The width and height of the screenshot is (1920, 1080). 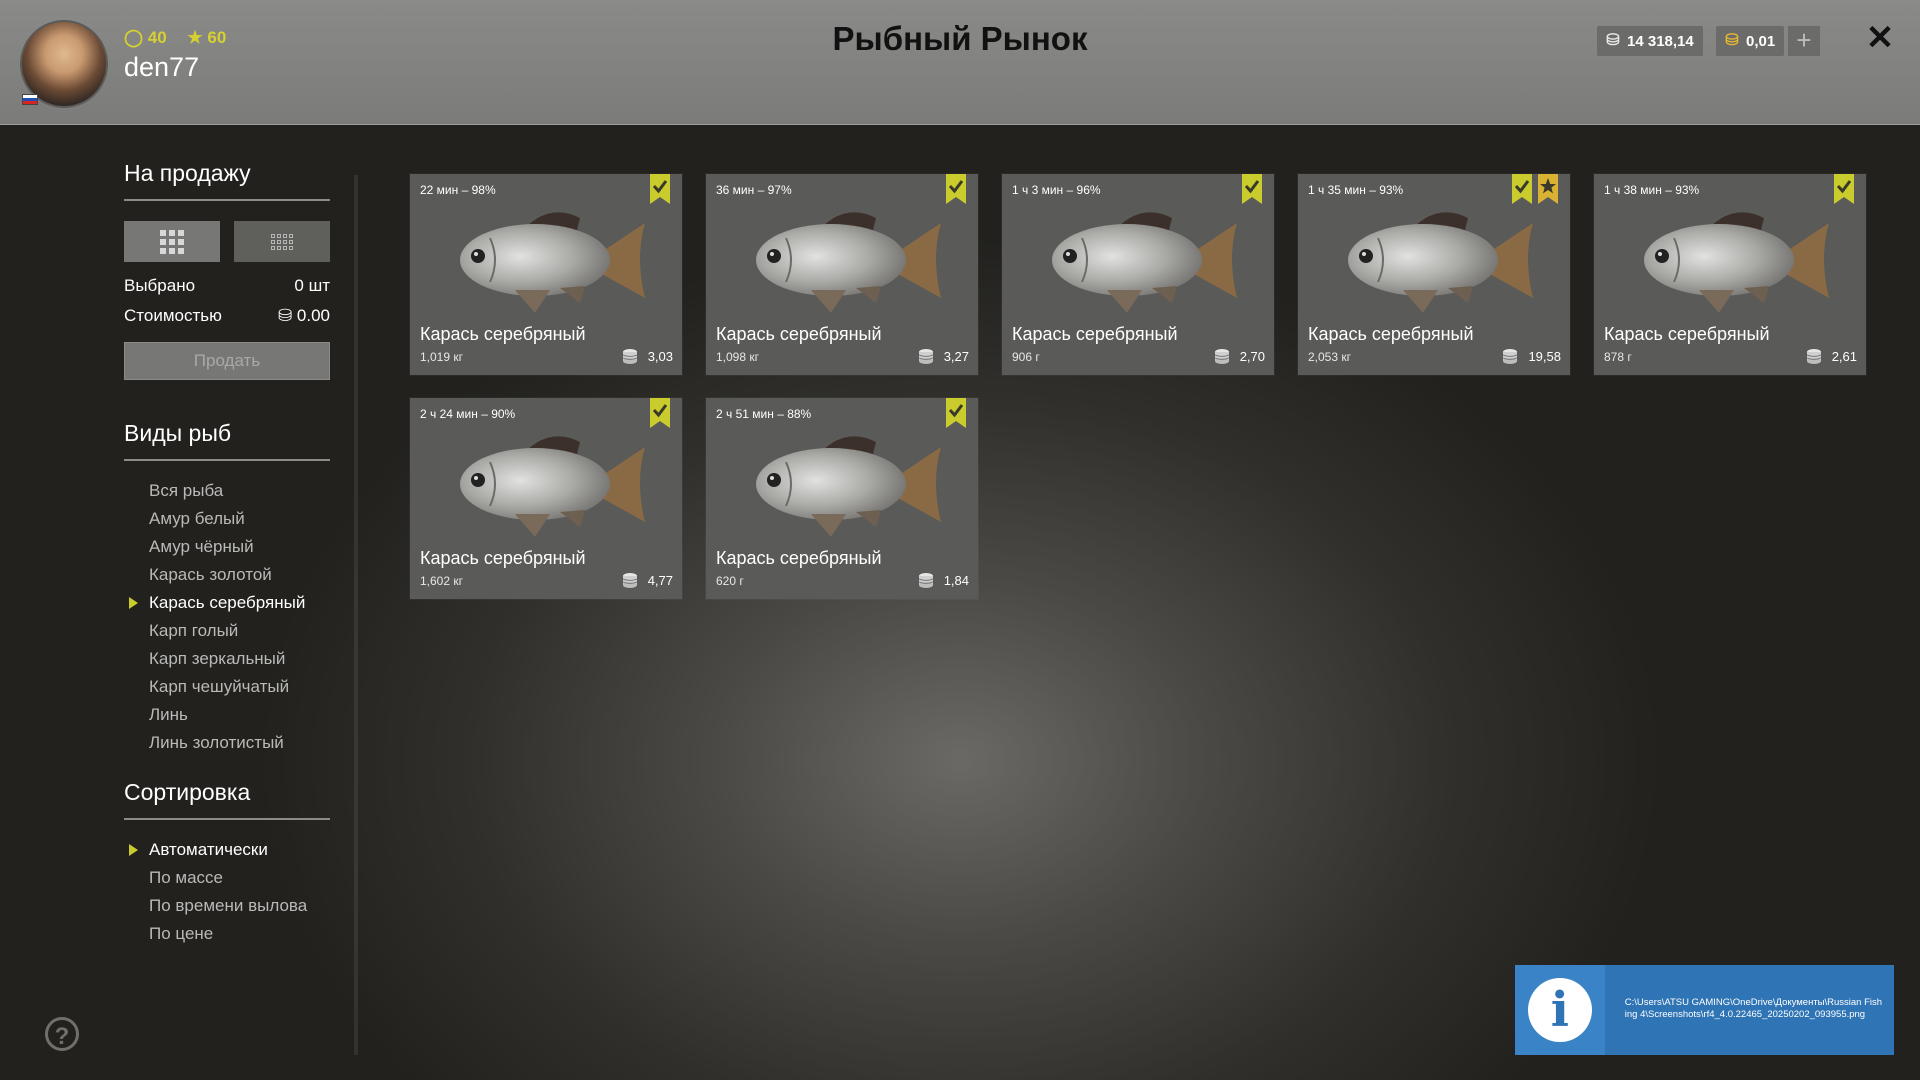 I want to click on cost-value-wrap: ⛁ 0.00, so click(x=304, y=316).